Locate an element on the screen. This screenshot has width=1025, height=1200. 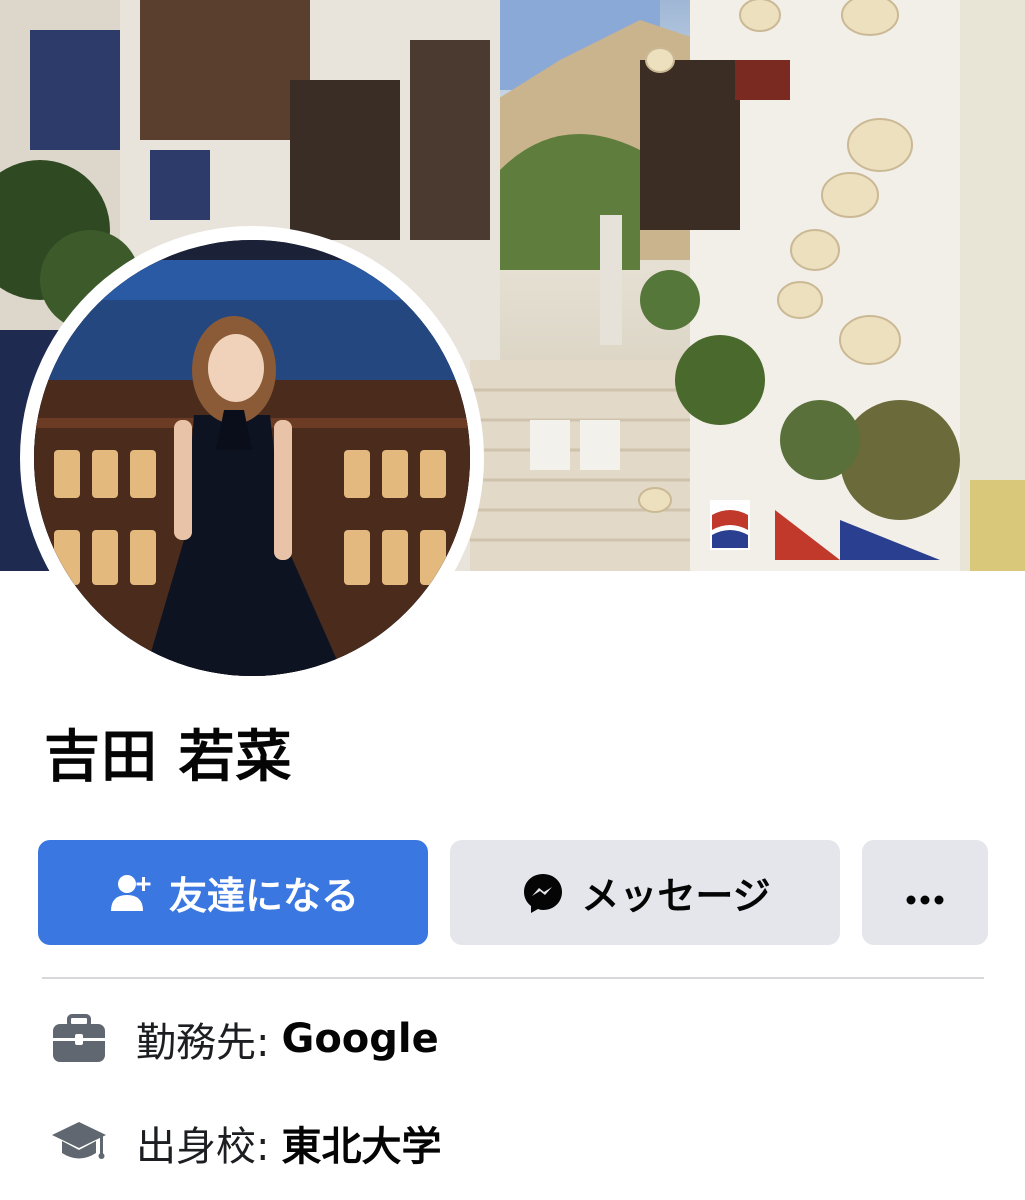
section-divider is located at coordinates (513, 978).